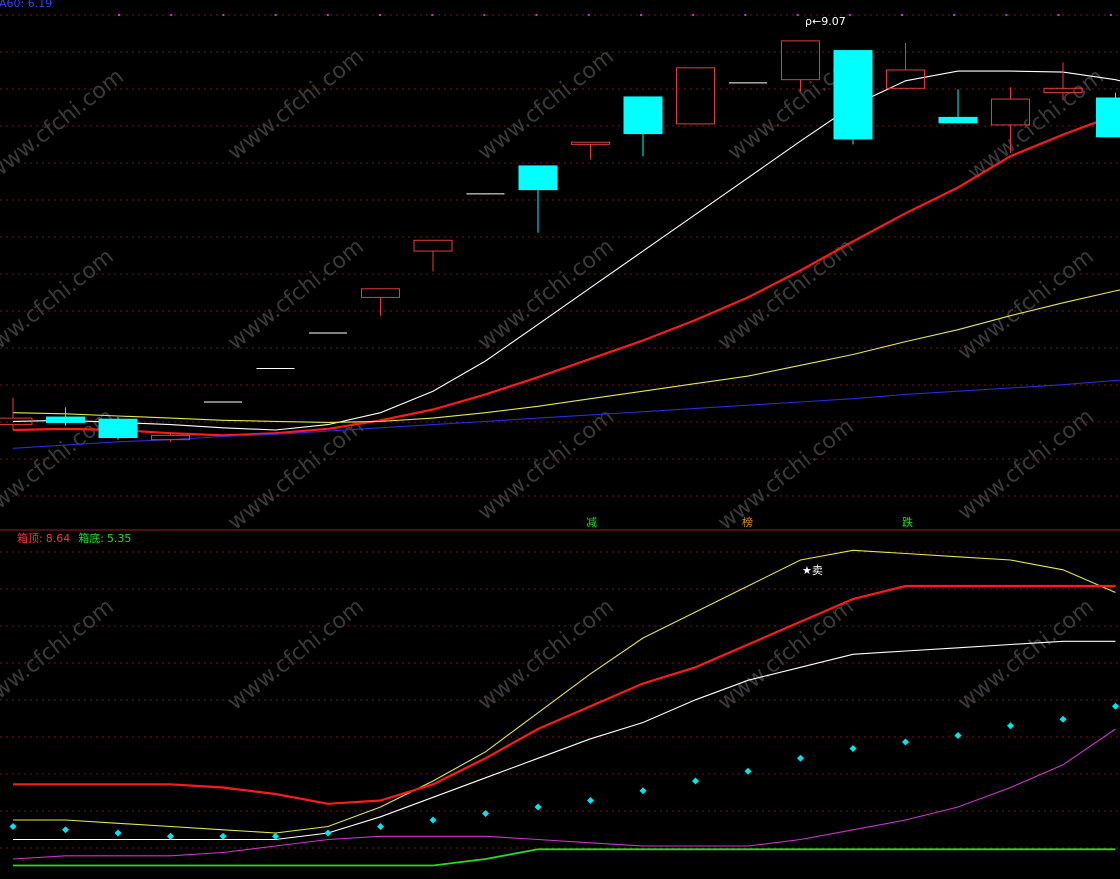 Image resolution: width=1120 pixels, height=879 pixels. Describe the element at coordinates (813, 21) in the screenshot. I see `high-marker-glyph: ρ←` at that location.